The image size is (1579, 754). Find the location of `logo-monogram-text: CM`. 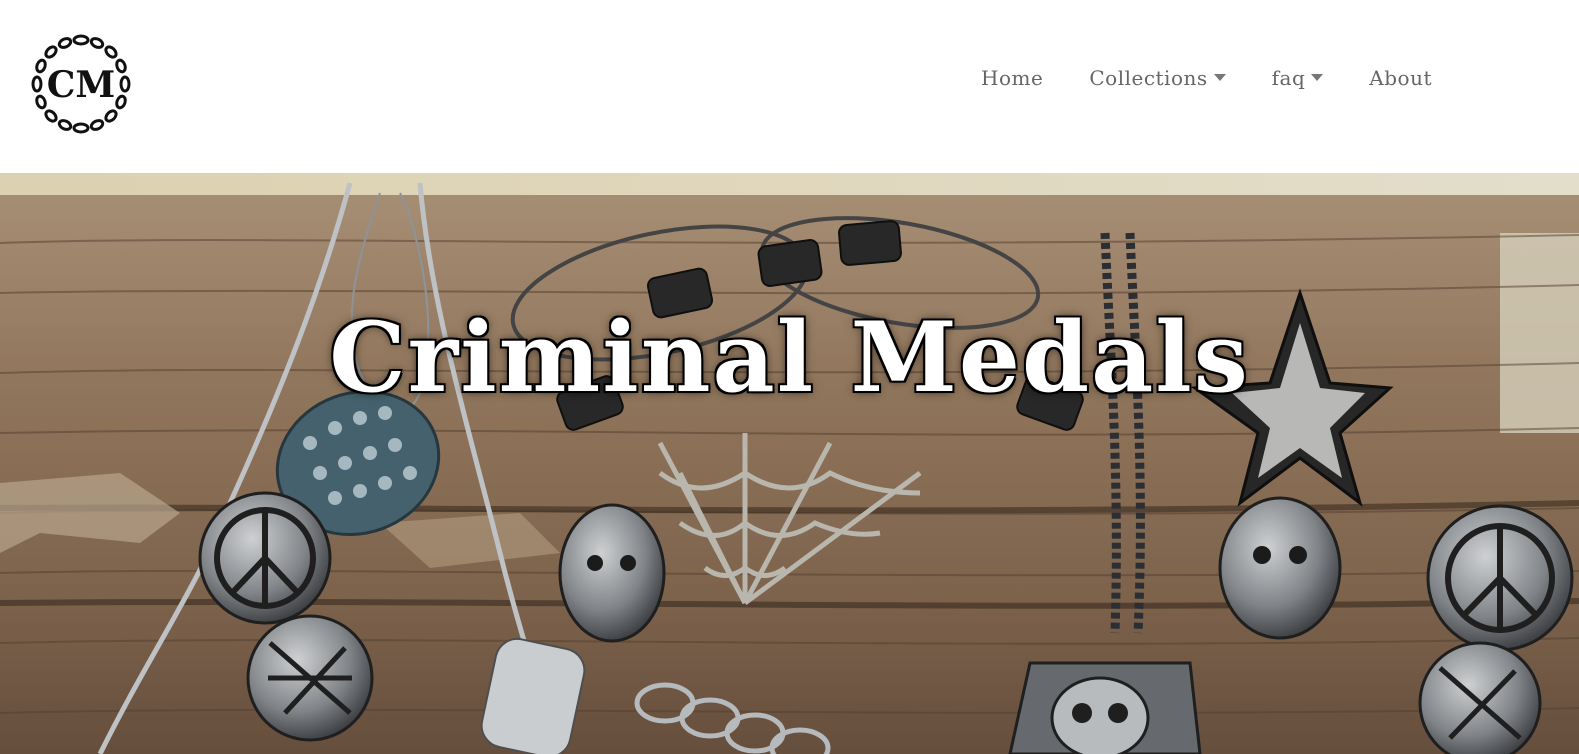

logo-monogram-text: CM is located at coordinates (81, 85).